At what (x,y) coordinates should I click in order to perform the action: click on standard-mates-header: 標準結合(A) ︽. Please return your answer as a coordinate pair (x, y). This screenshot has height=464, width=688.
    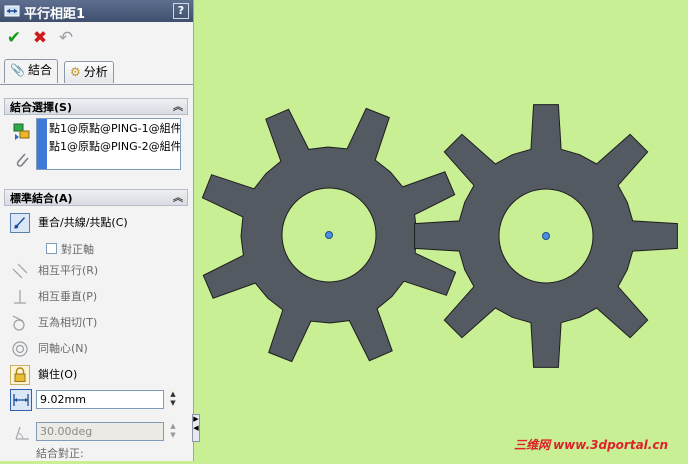
    Looking at the image, I should click on (96, 197).